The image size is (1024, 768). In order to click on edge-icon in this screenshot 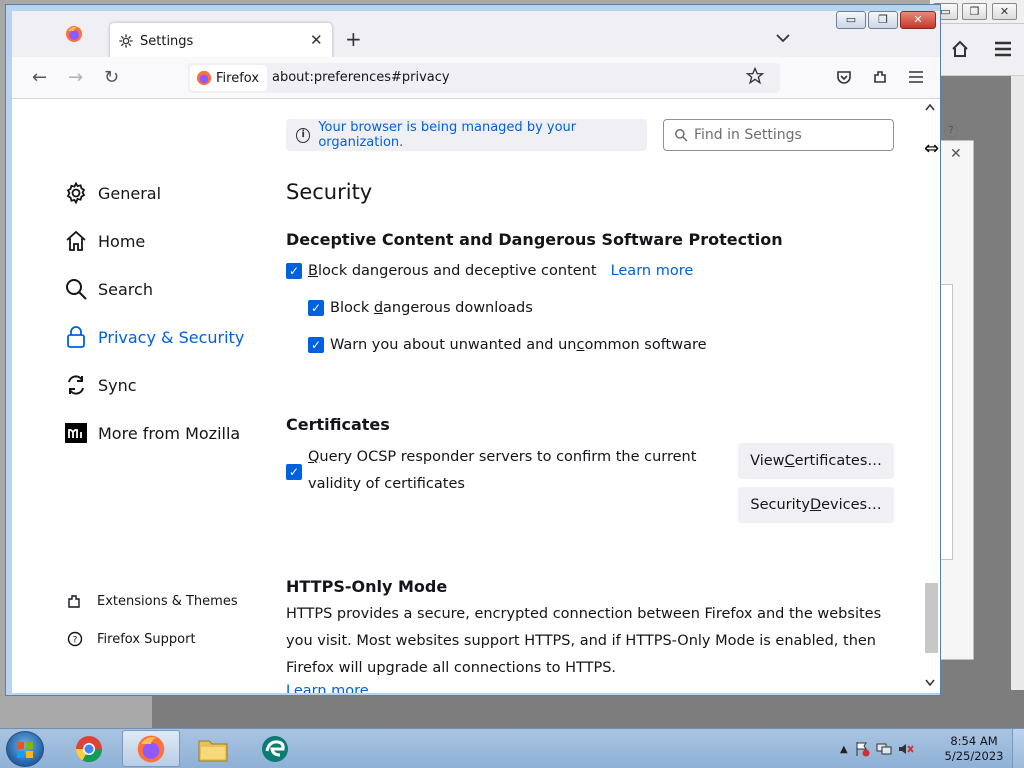, I will do `click(275, 748)`.